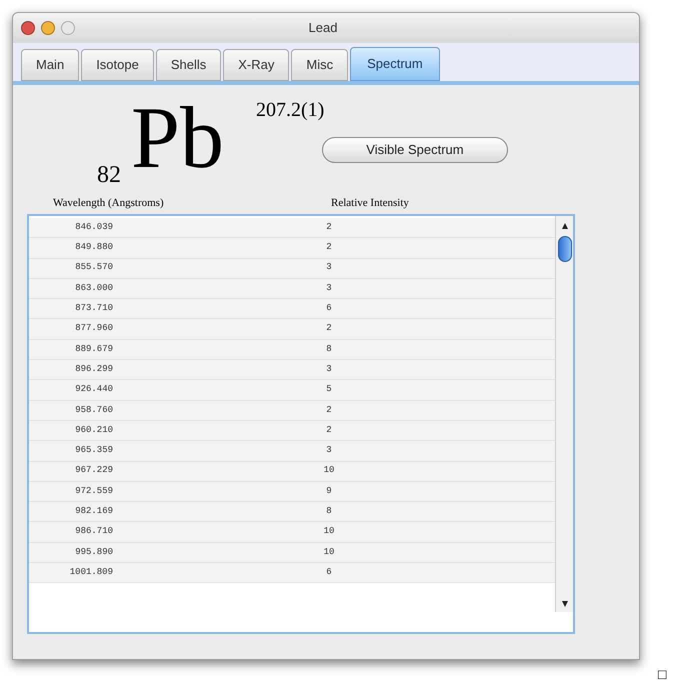 The image size is (674, 686). Describe the element at coordinates (329, 491) in the screenshot. I see `intensity-cell-text: 9` at that location.